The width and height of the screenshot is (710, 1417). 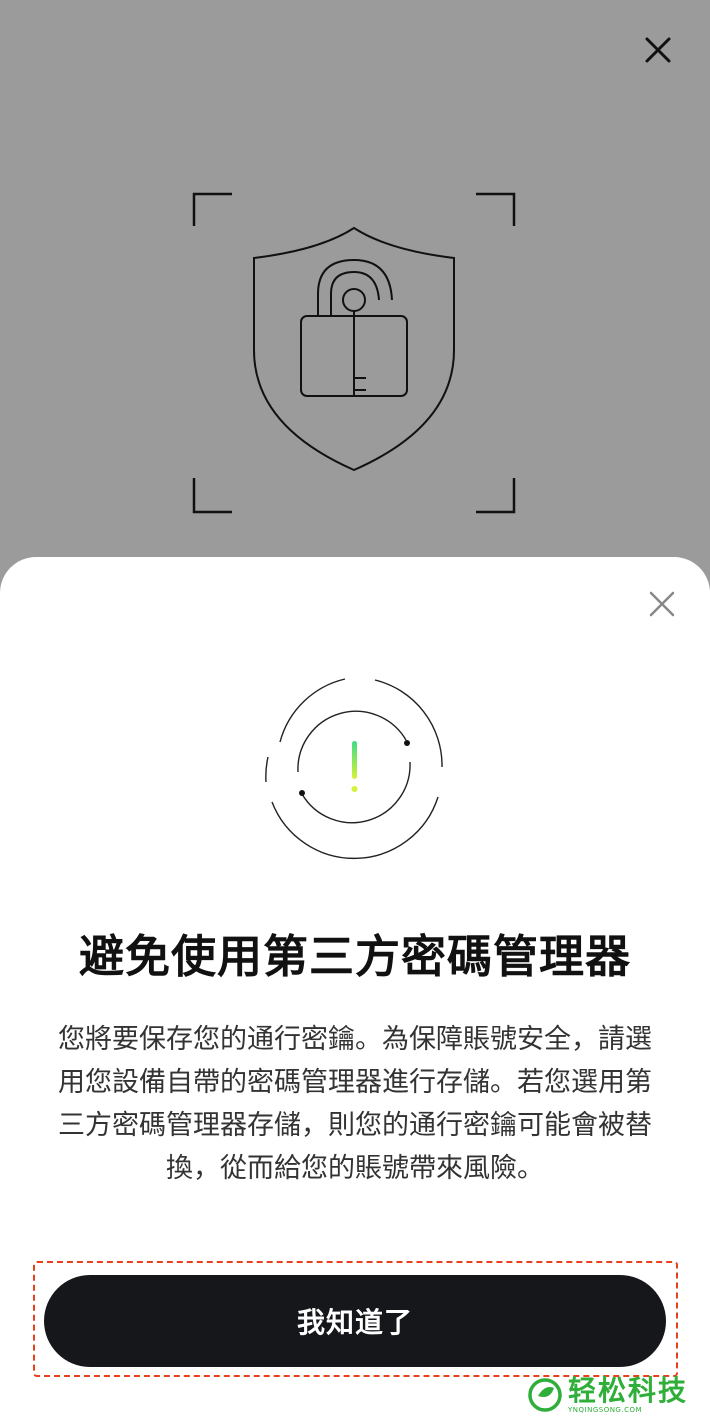 I want to click on dialog-title: 避免使用第三方密碼管理器, so click(x=354, y=956).